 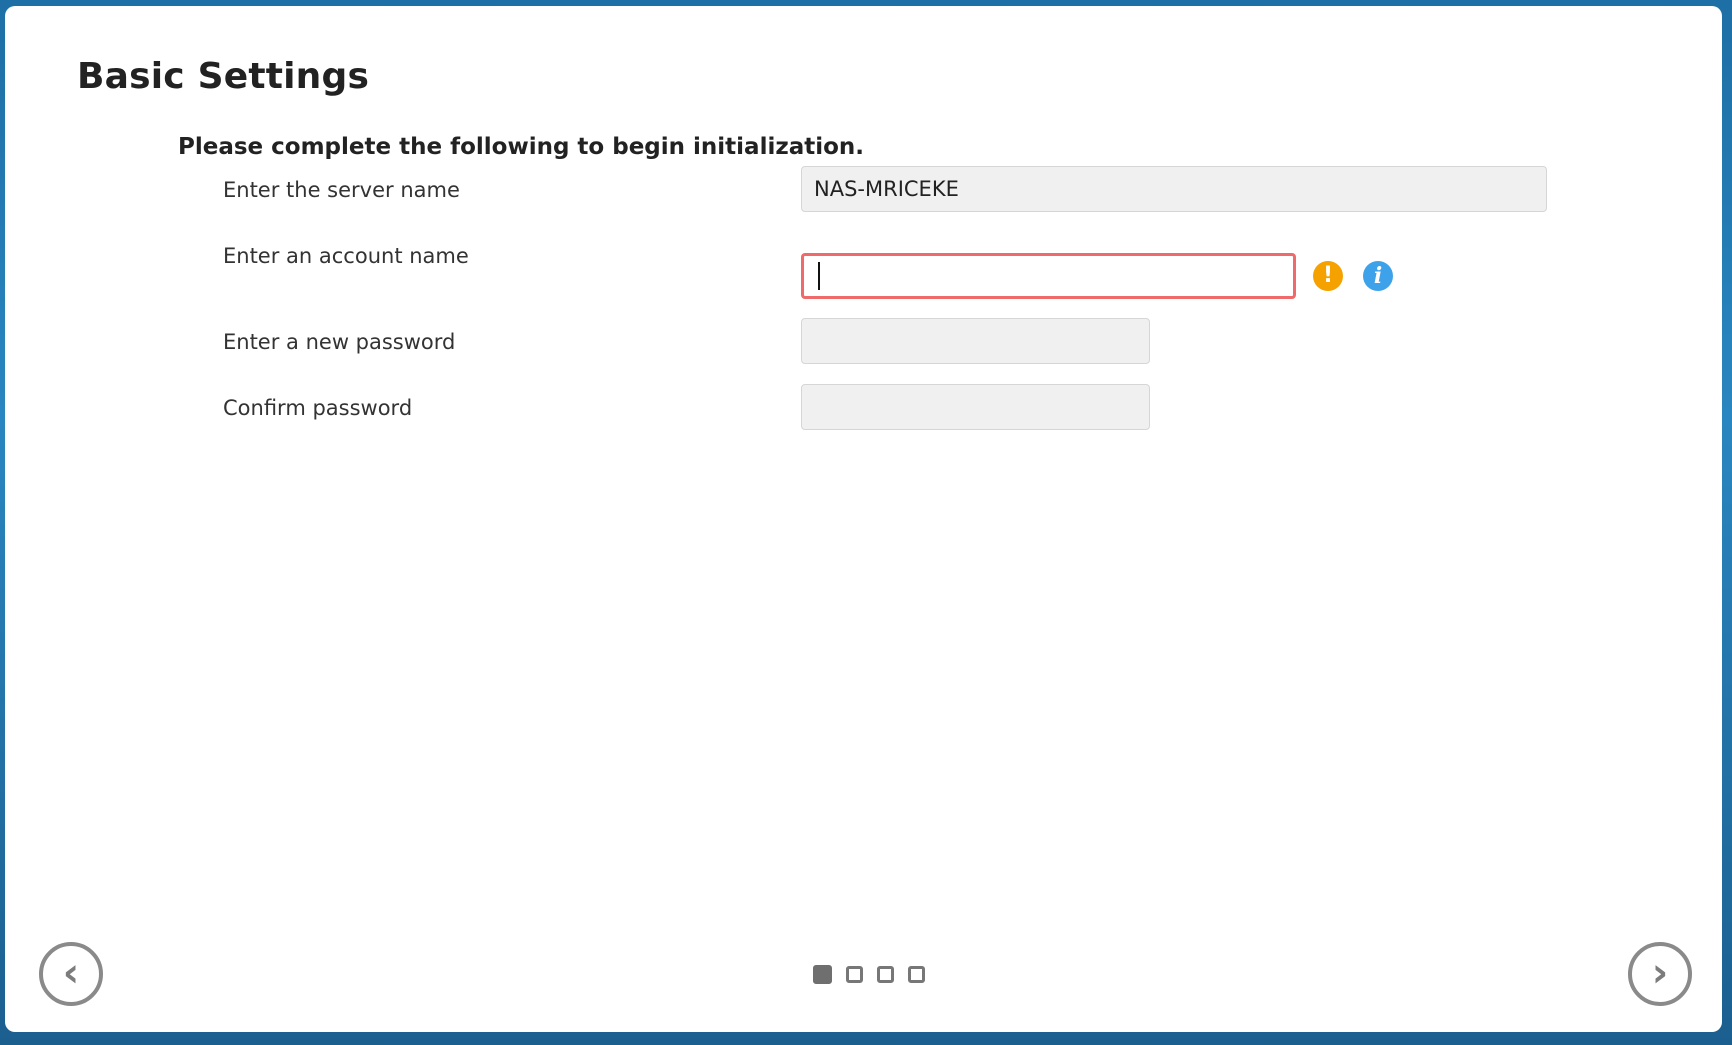 I want to click on confirm-password-label: Confirm password, so click(x=318, y=408).